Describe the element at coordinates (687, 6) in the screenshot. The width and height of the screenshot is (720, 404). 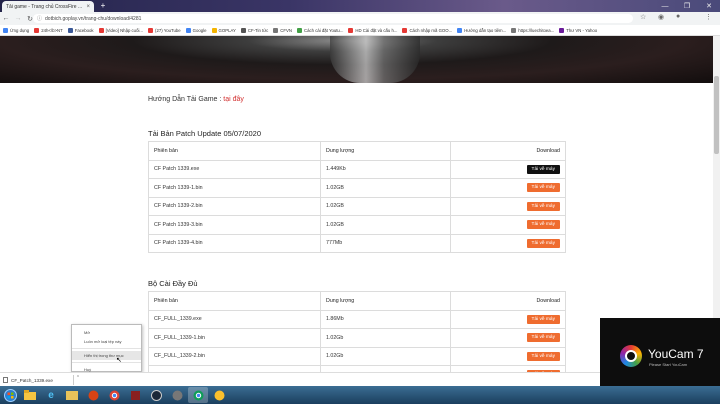
I see `maximize-button: ❐` at that location.